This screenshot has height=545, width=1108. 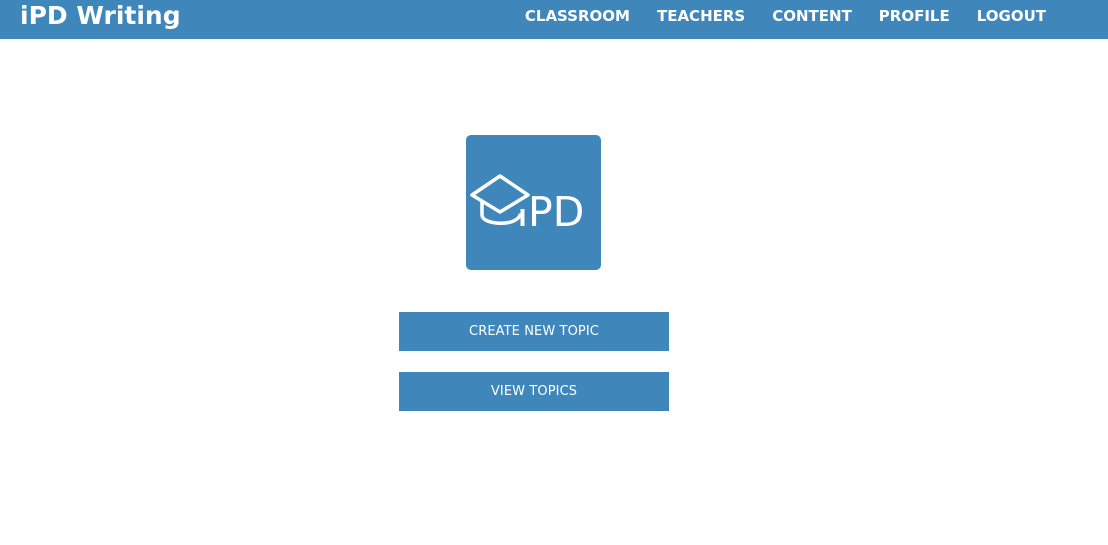 I want to click on nav-classroom: CLASSROOM, so click(x=577, y=16).